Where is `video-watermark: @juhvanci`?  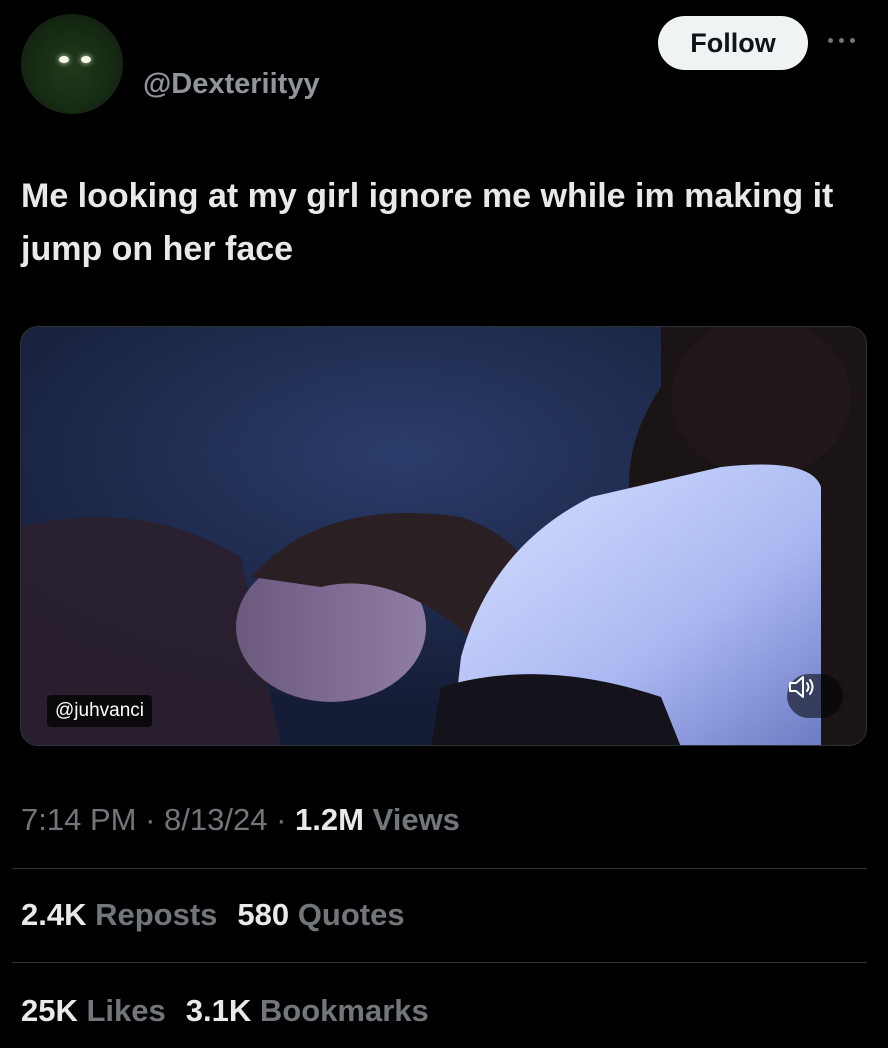
video-watermark: @juhvanci is located at coordinates (99, 711).